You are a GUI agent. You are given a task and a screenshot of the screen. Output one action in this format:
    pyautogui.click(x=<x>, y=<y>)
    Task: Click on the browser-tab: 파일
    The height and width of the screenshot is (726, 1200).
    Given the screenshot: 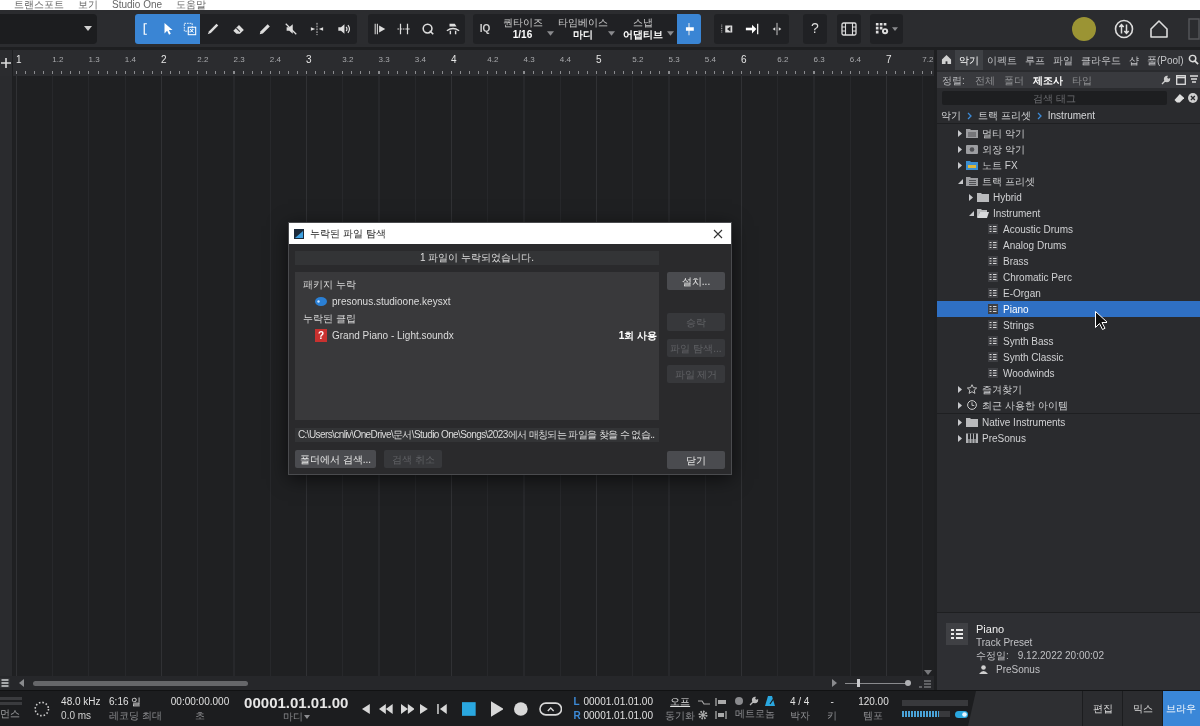 What is the action you would take?
    pyautogui.click(x=1063, y=60)
    